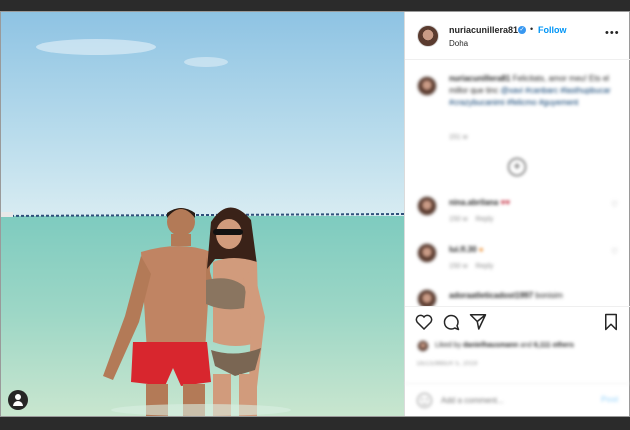  I want to click on comment-text: adoraatleticadost1997 bonisim, so click(506, 295).